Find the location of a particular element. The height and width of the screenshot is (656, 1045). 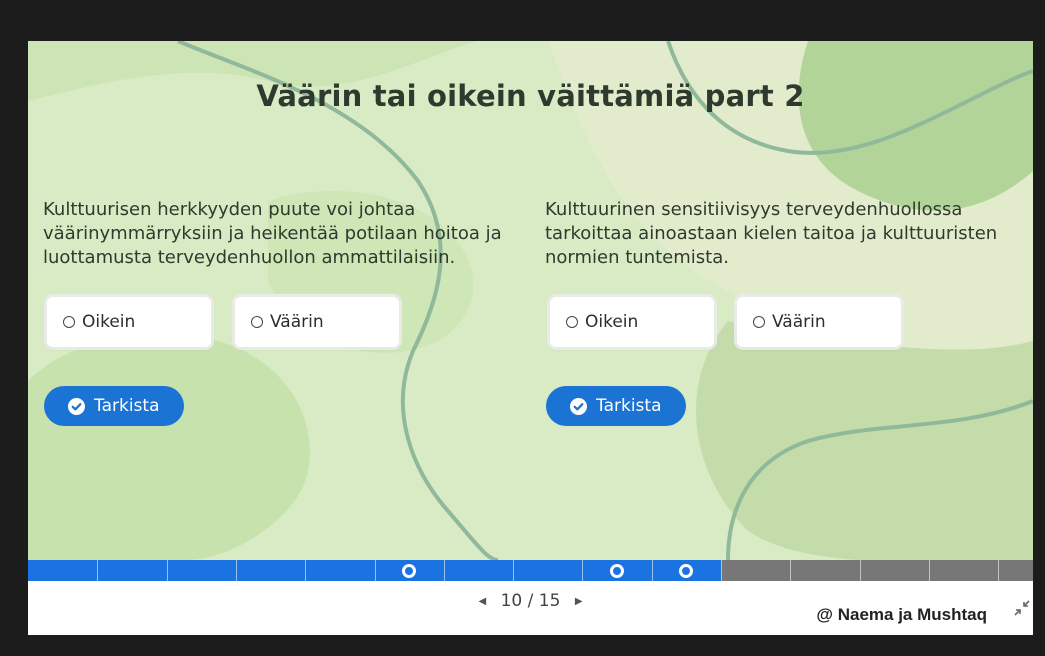

q2-check-label: Tarkista is located at coordinates (629, 406).